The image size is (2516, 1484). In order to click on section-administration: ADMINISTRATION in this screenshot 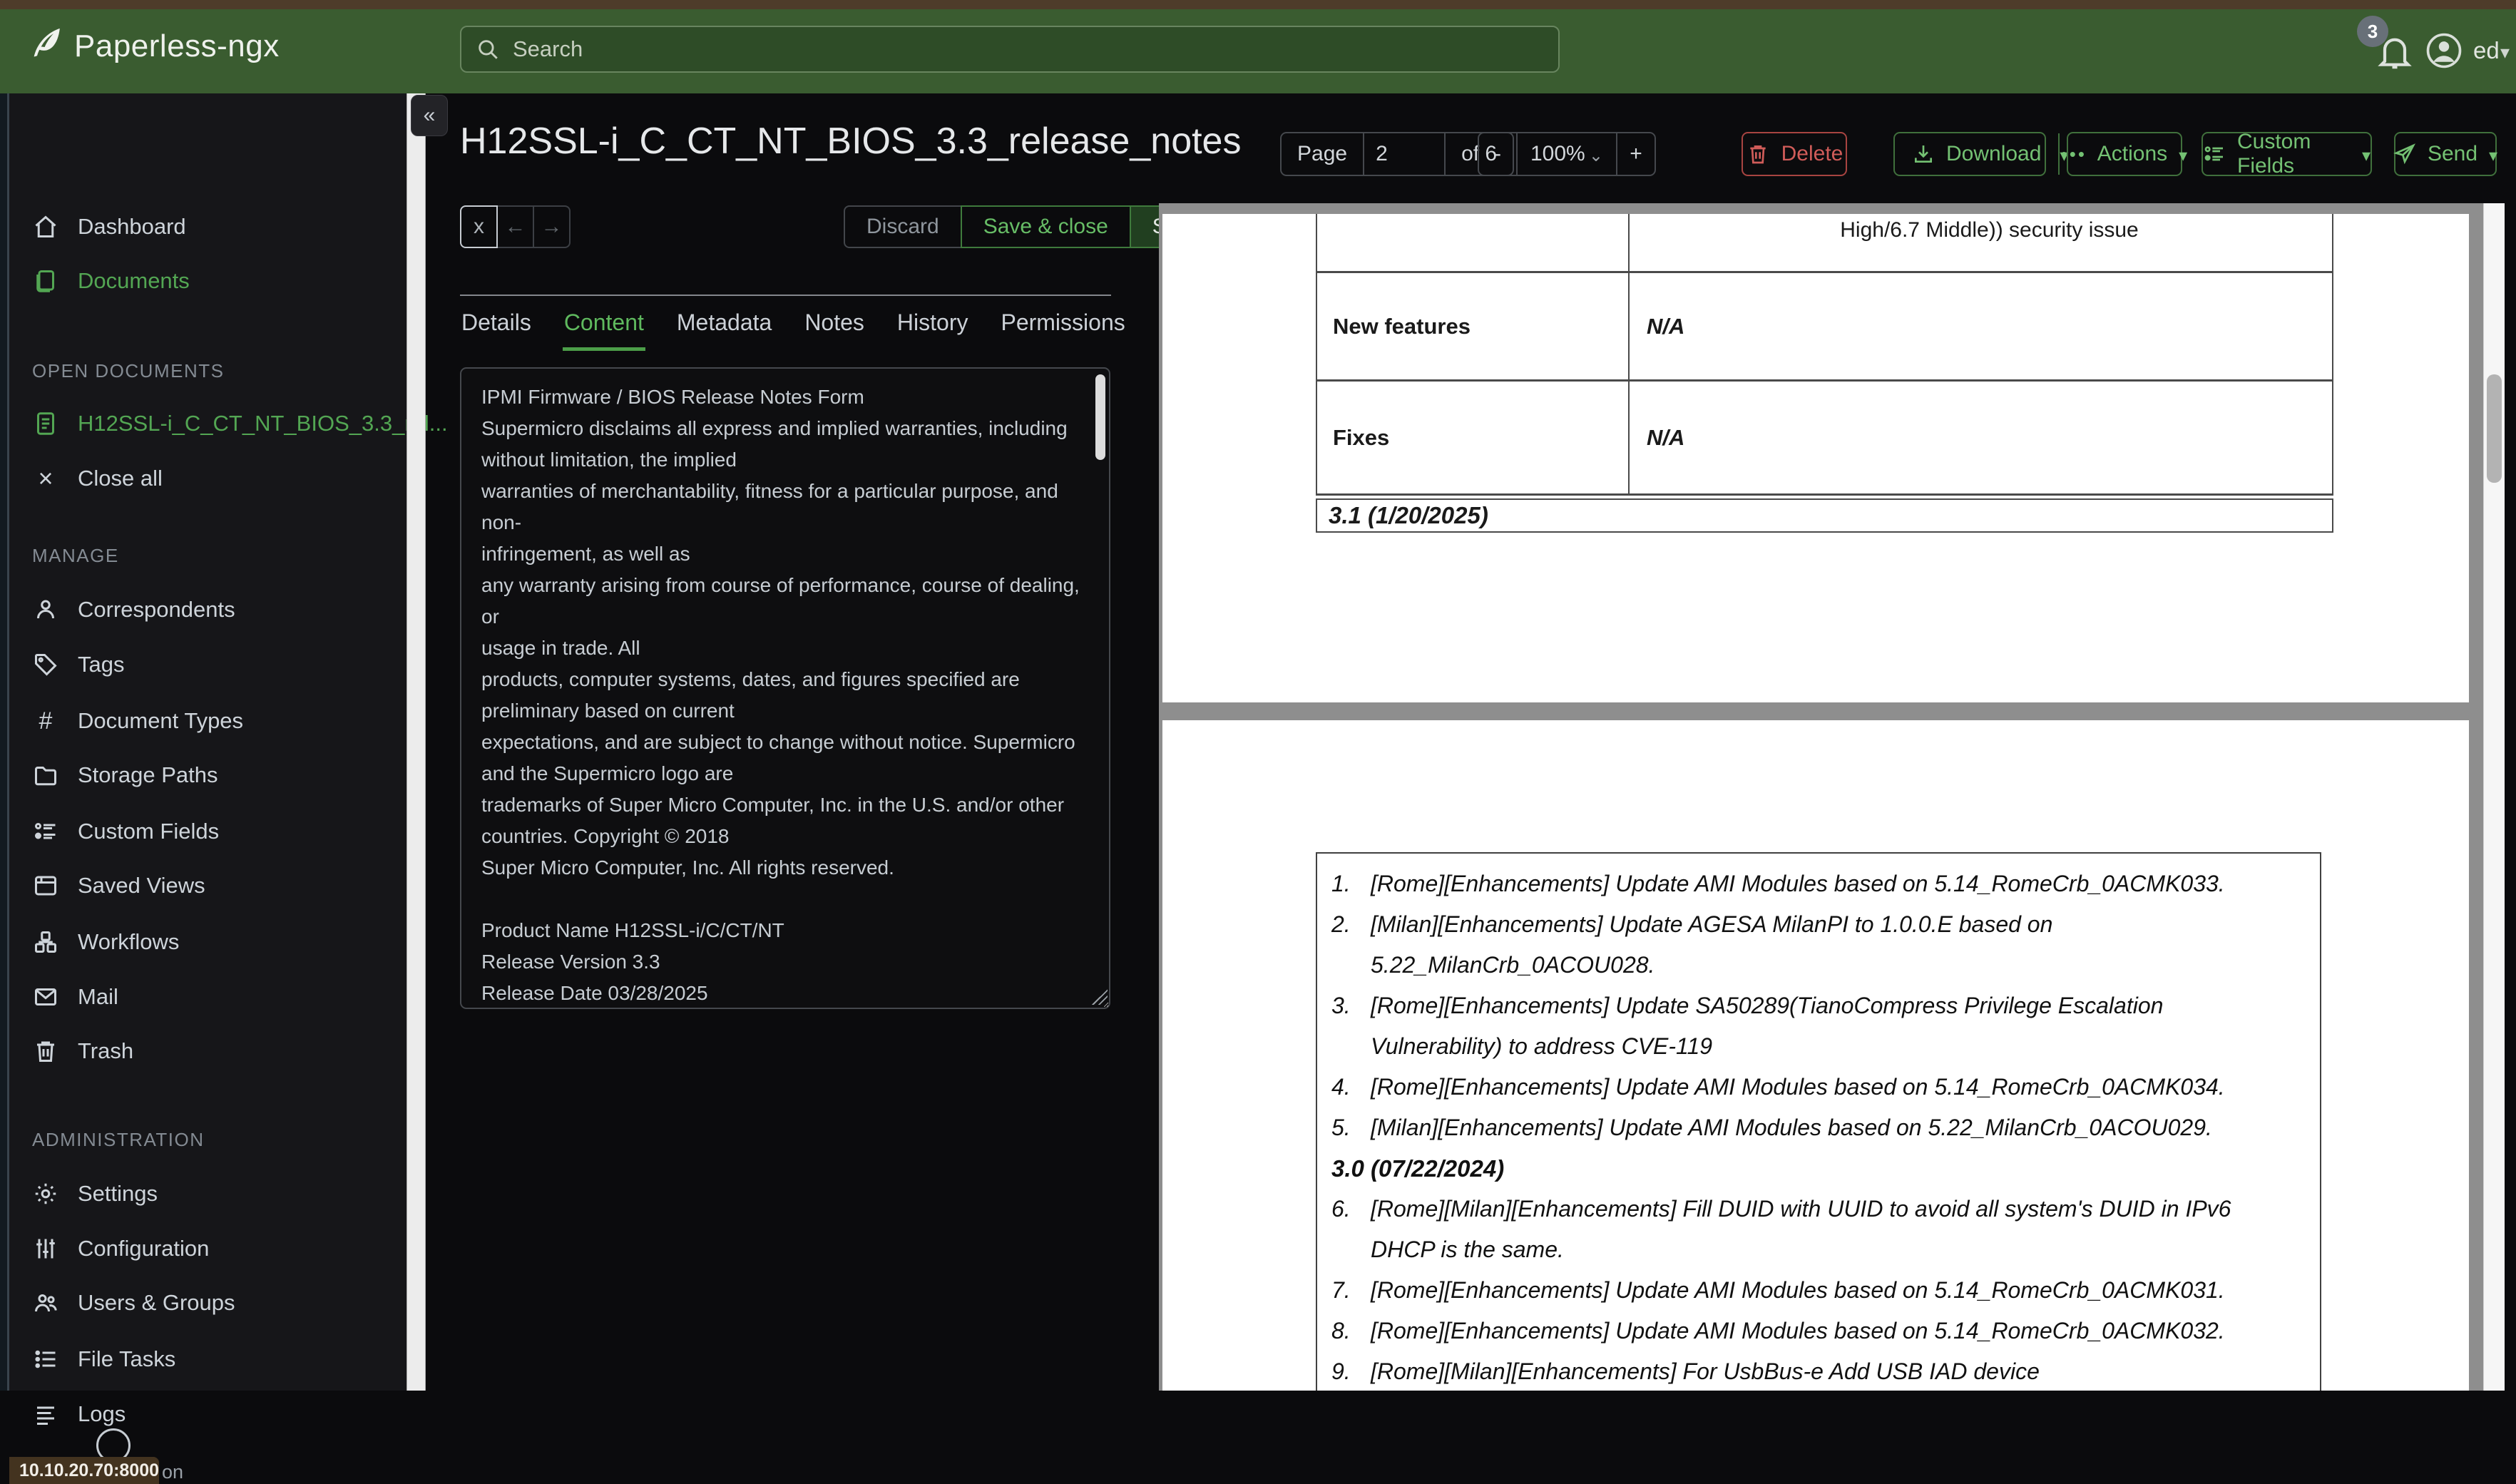, I will do `click(119, 1140)`.